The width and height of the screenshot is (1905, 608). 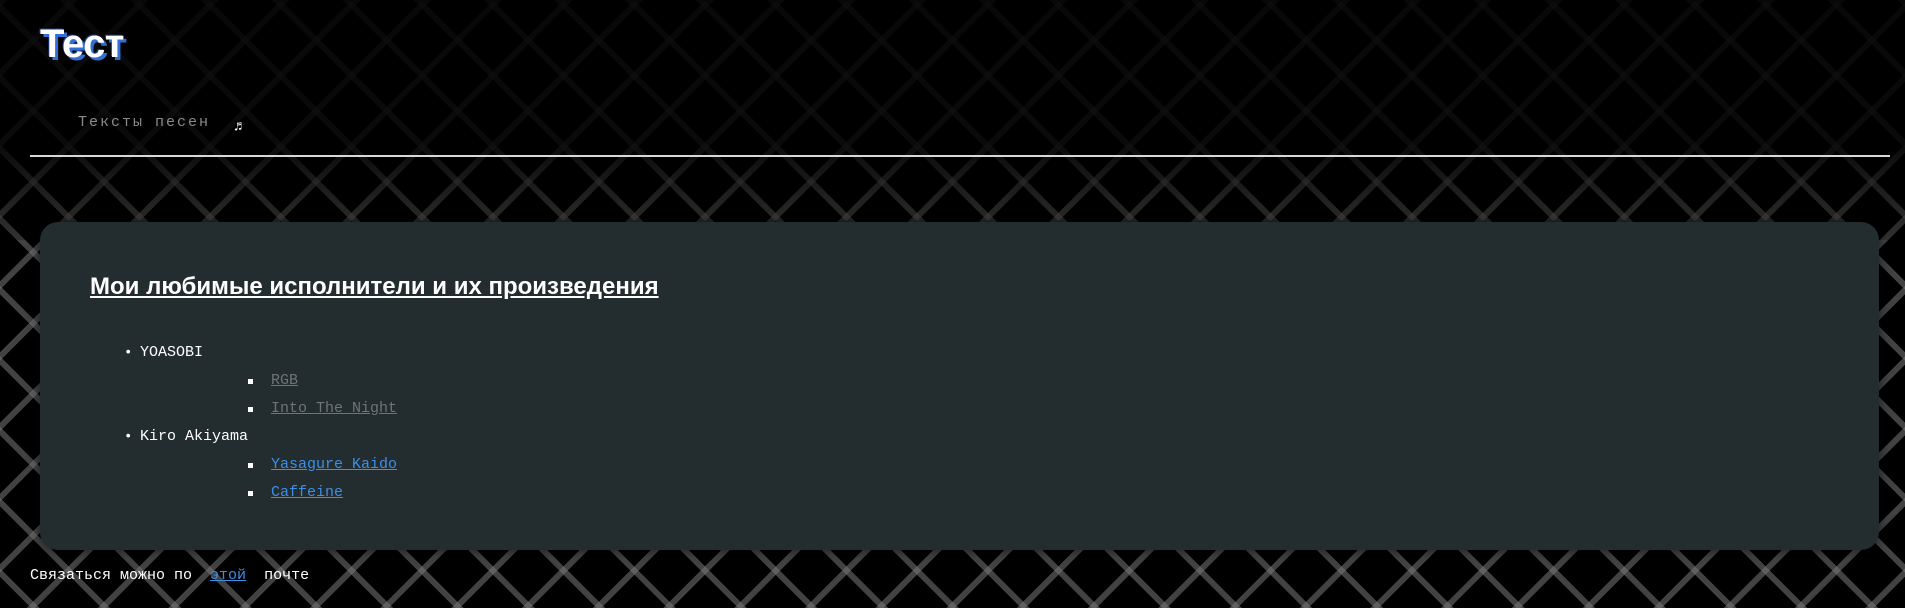 What do you see at coordinates (287, 575) in the screenshot?
I see `footer-text-after: почте` at bounding box center [287, 575].